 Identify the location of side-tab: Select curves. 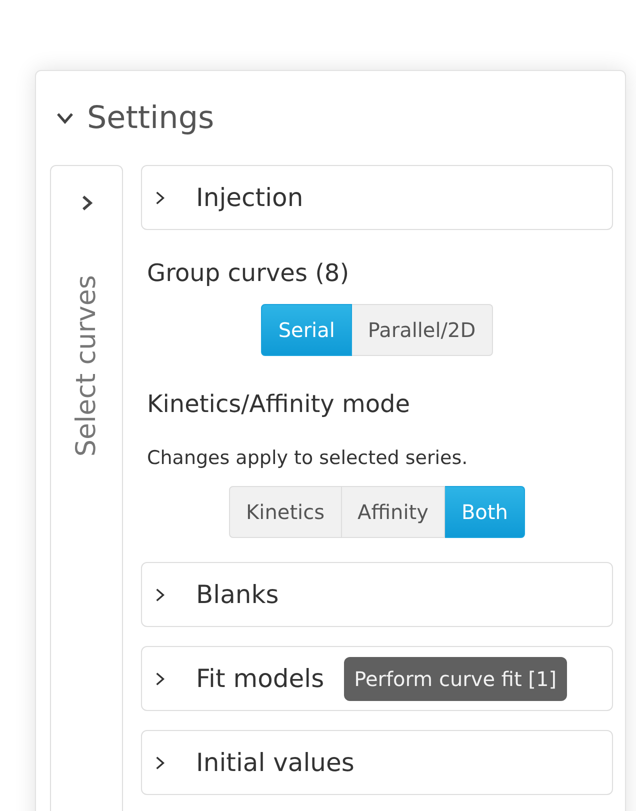
(86, 488).